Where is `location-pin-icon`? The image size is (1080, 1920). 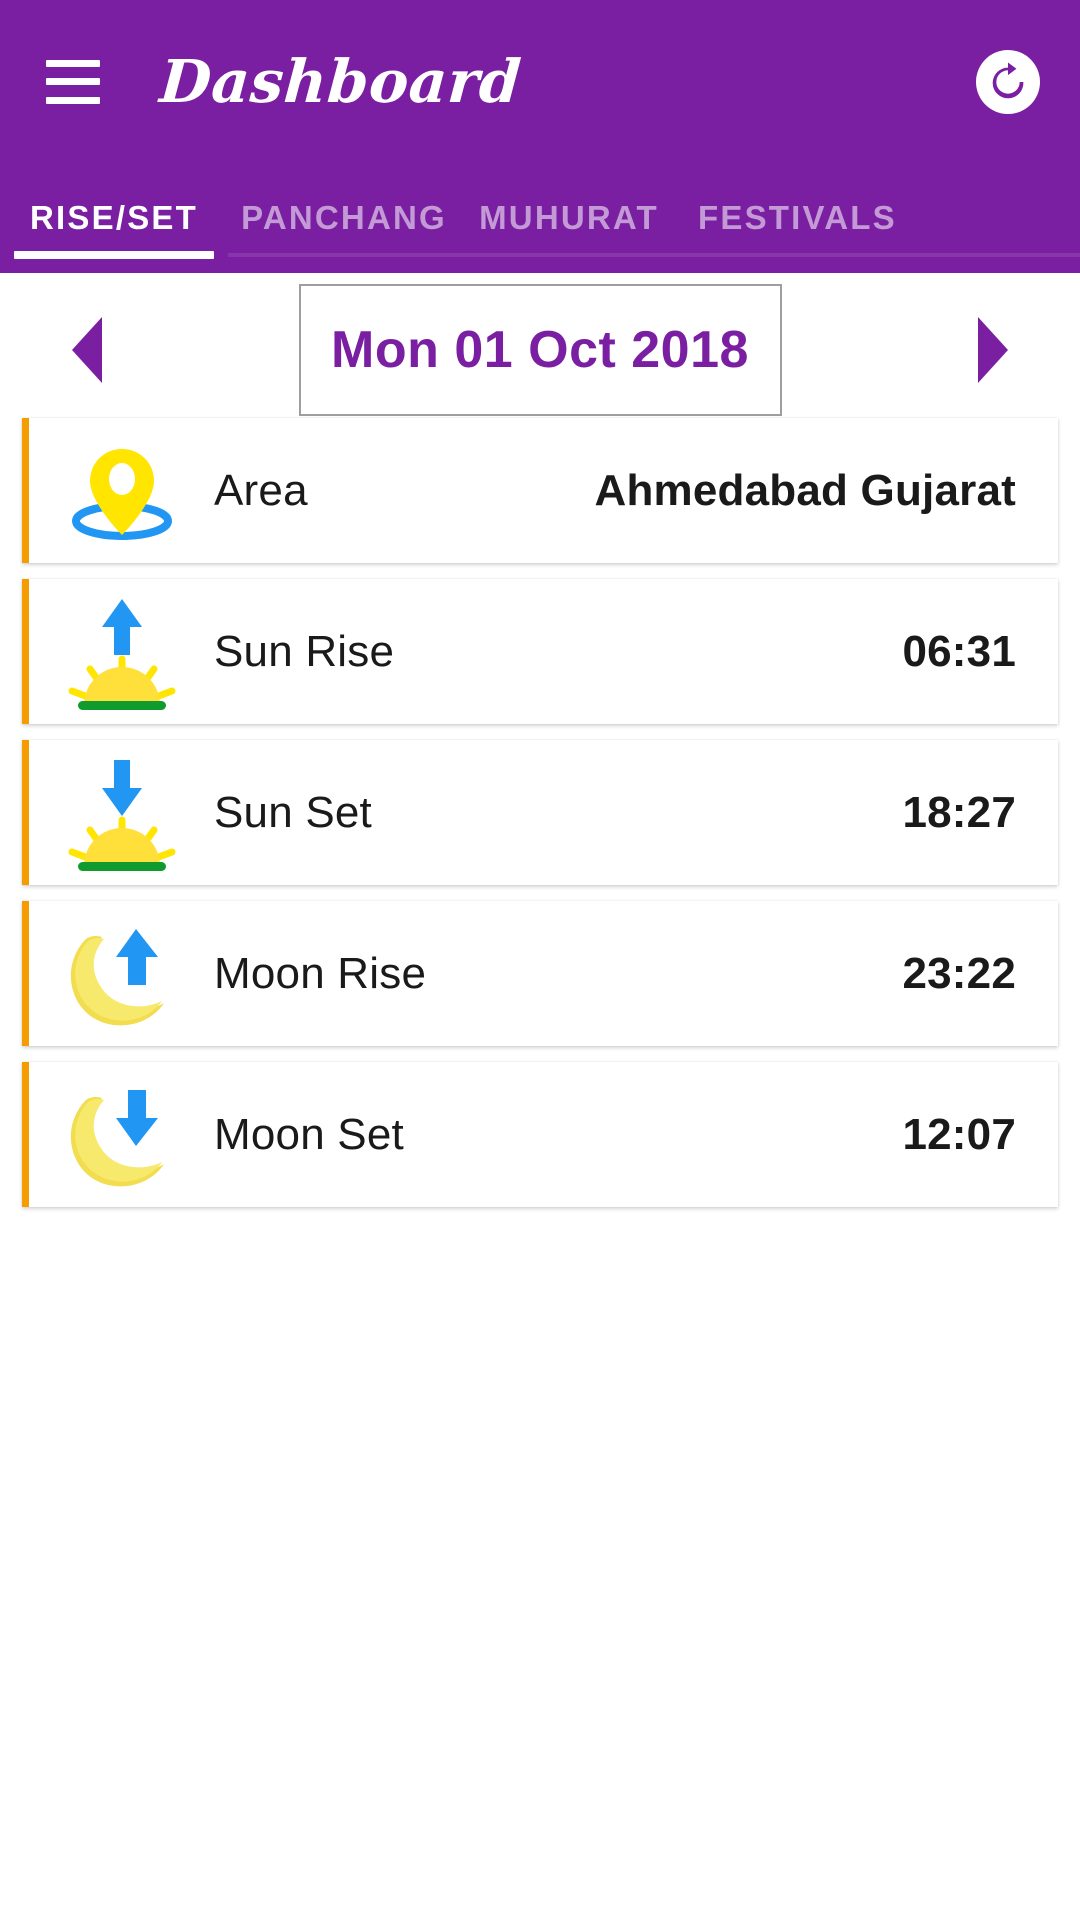 location-pin-icon is located at coordinates (121, 490).